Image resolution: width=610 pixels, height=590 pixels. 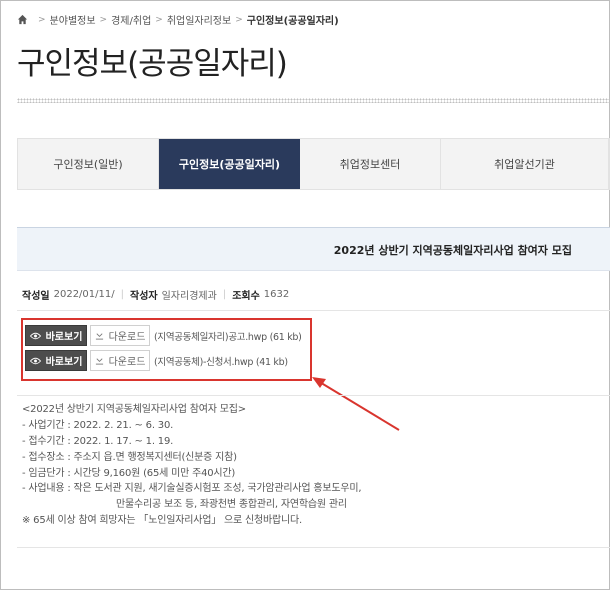 What do you see at coordinates (129, 457) in the screenshot?
I see `body-line: - 접수장소 : 주소지 읍.면 행정복지센터(신분증 지참)` at bounding box center [129, 457].